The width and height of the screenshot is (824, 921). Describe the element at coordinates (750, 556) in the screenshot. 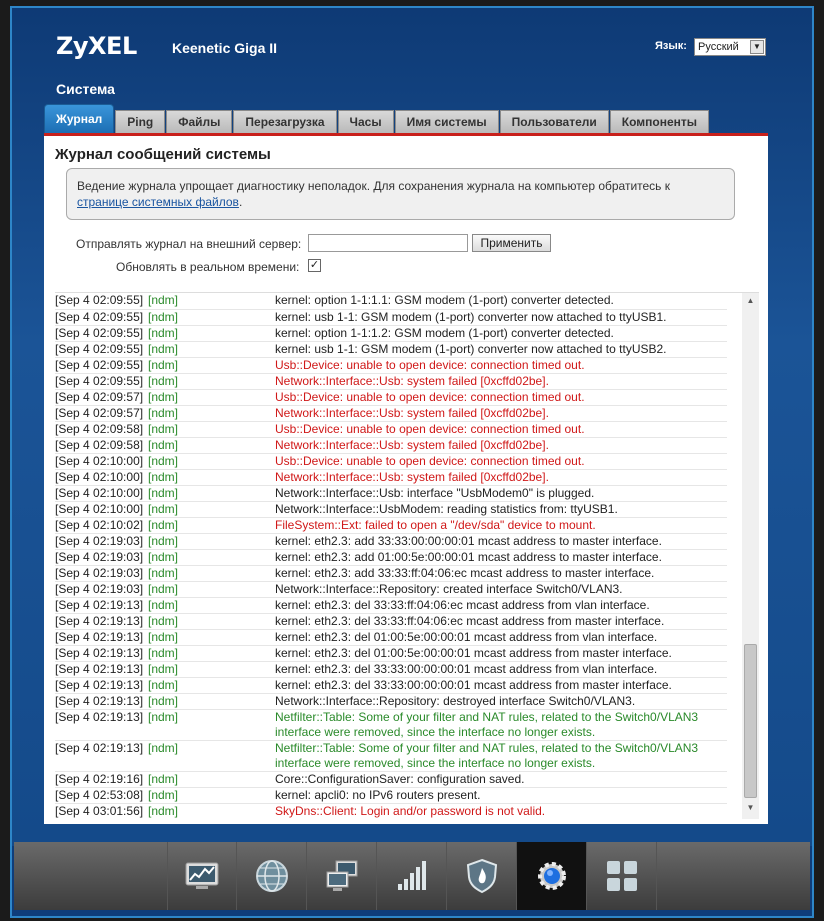

I see `log-scrollbar: ▲ ▼` at that location.